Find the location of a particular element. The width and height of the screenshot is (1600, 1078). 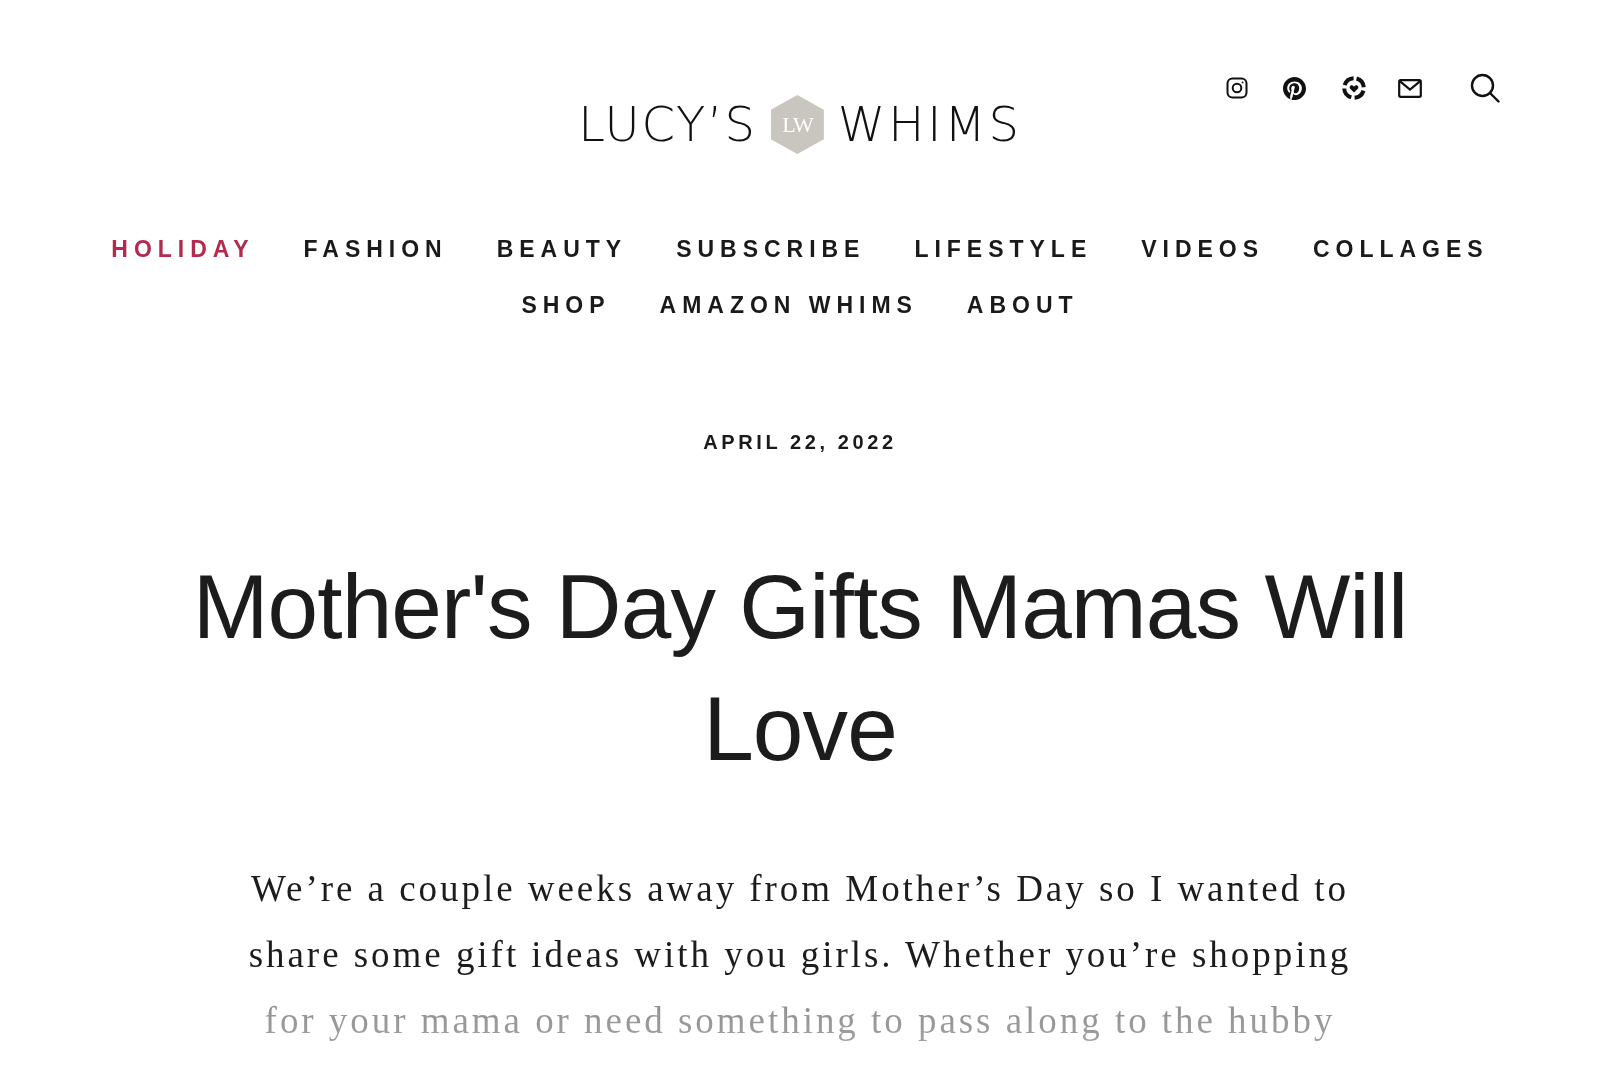

nav-link: AMAZON WHIMS is located at coordinates (788, 305).